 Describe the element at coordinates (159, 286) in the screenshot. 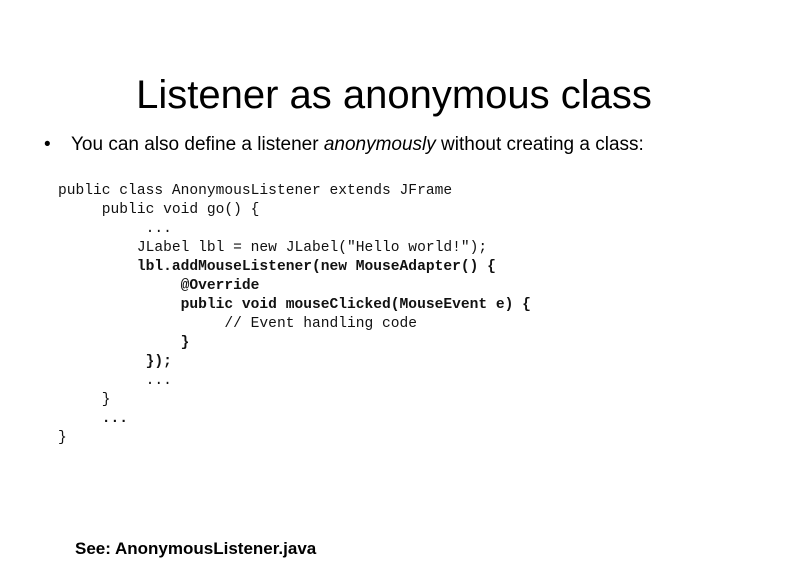

I see `code-line: @Override` at that location.